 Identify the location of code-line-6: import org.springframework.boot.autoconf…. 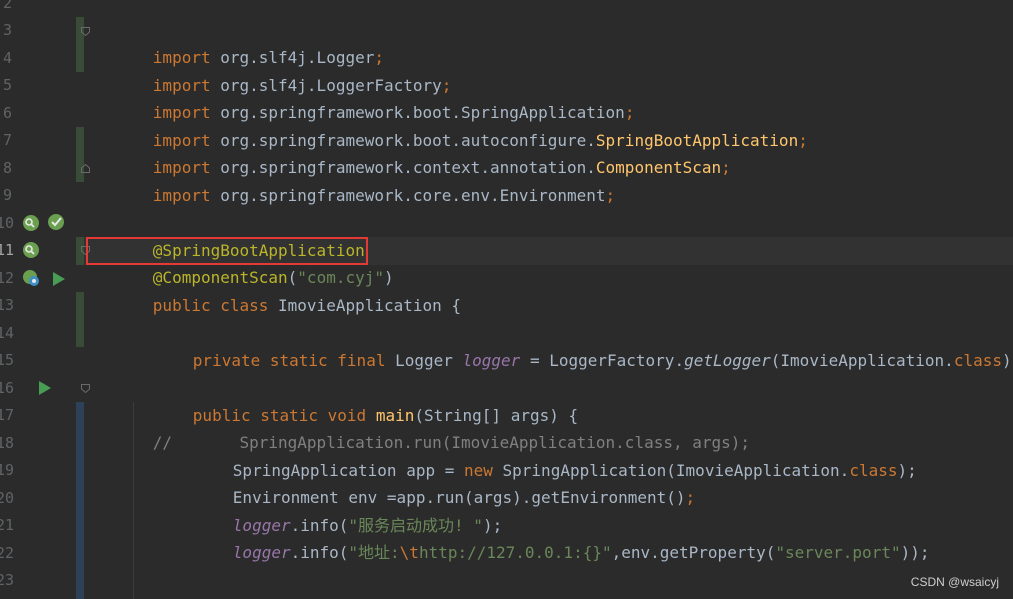
(451, 125).